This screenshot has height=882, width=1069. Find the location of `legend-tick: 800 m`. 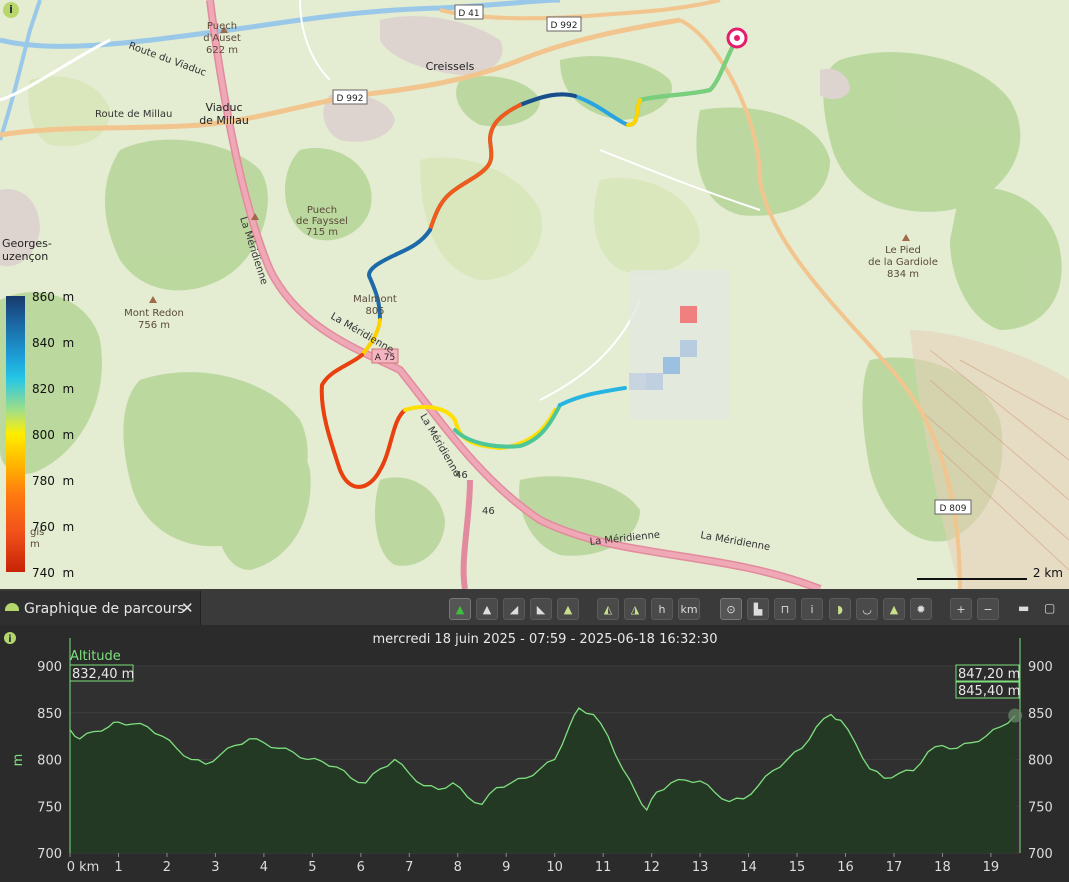

legend-tick: 800 m is located at coordinates (53, 435).